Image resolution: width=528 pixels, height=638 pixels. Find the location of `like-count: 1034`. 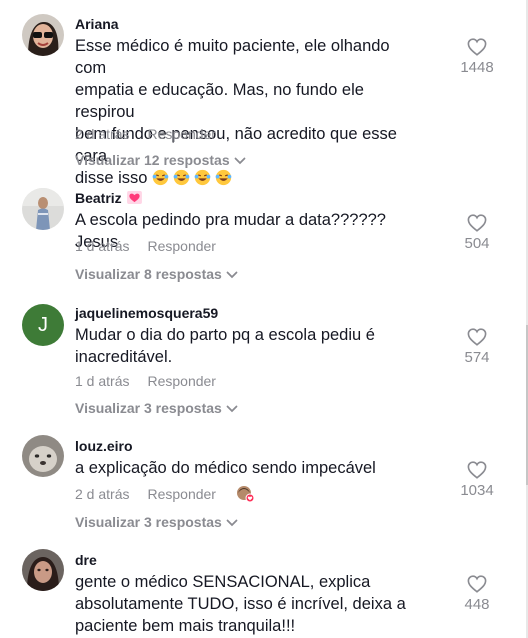

like-count: 1034 is located at coordinates (477, 490).